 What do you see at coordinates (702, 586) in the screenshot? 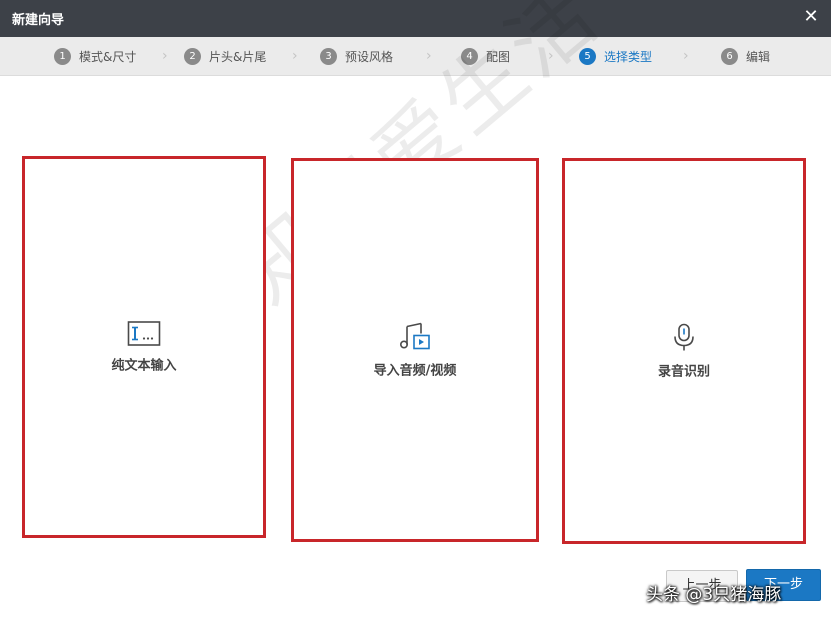
I see `previous-step-button: 上一步` at bounding box center [702, 586].